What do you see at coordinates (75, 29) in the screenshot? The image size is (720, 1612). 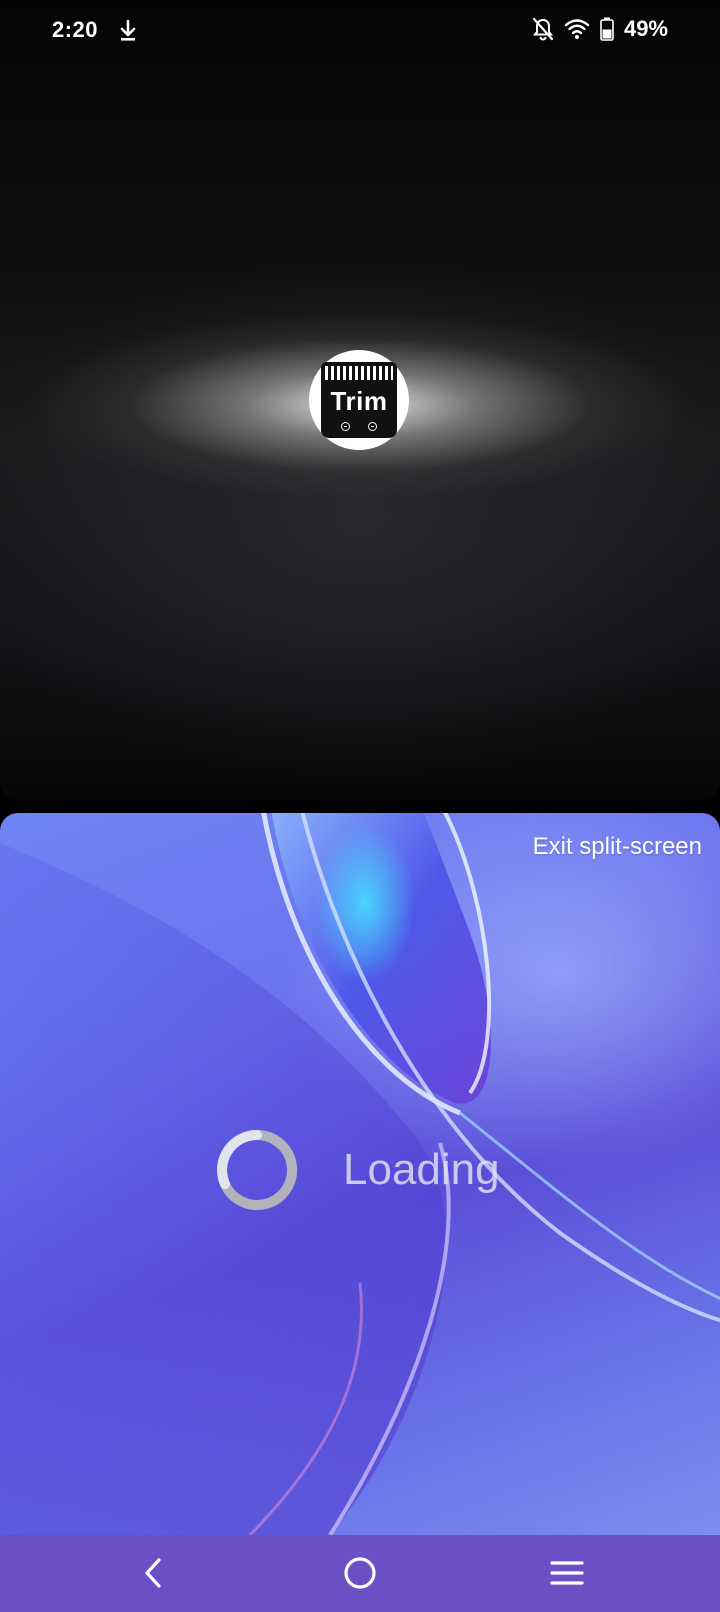 I see `status-time: 2:20` at bounding box center [75, 29].